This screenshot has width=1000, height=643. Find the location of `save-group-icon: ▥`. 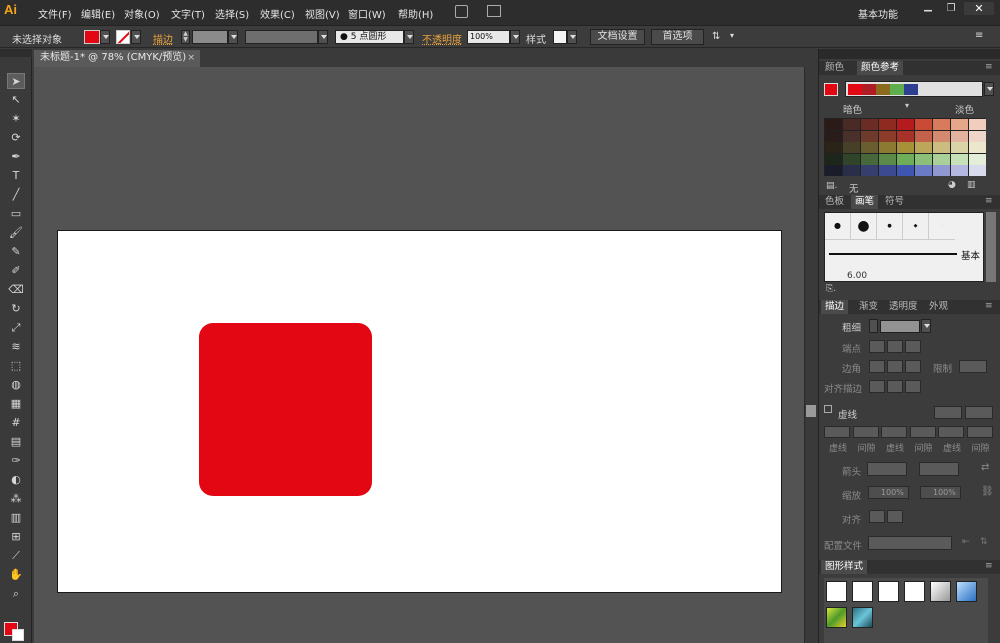

save-group-icon: ▥ is located at coordinates (971, 185).